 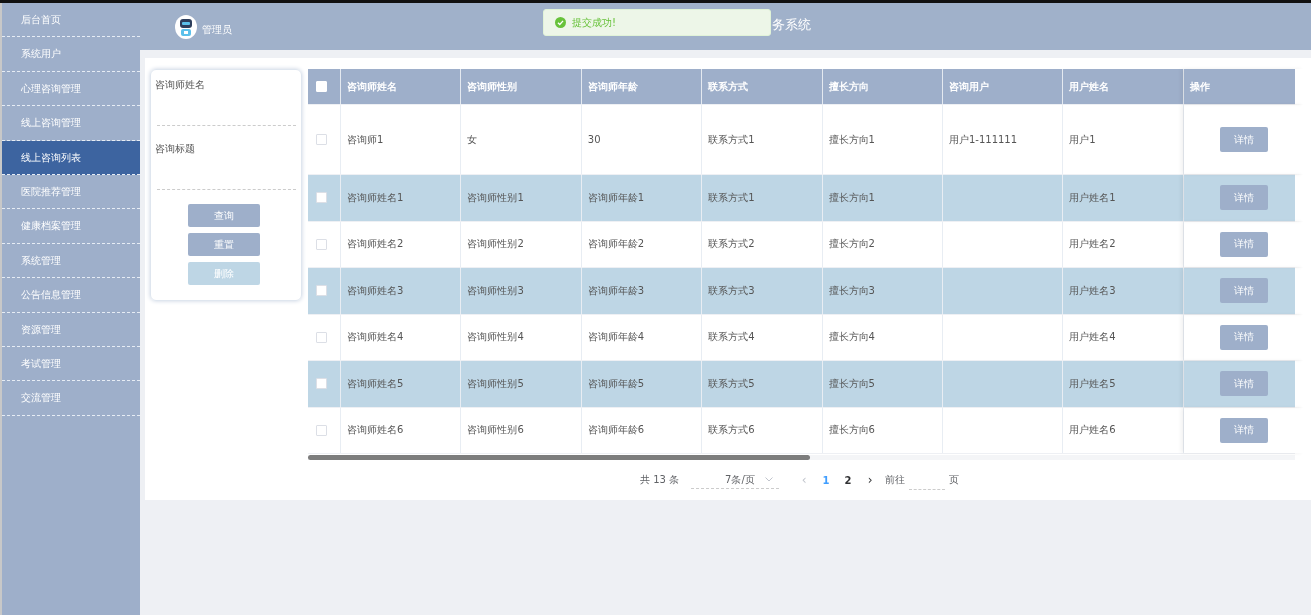 What do you see at coordinates (616, 290) in the screenshot?
I see `table-cell: 咨询师年龄3` at bounding box center [616, 290].